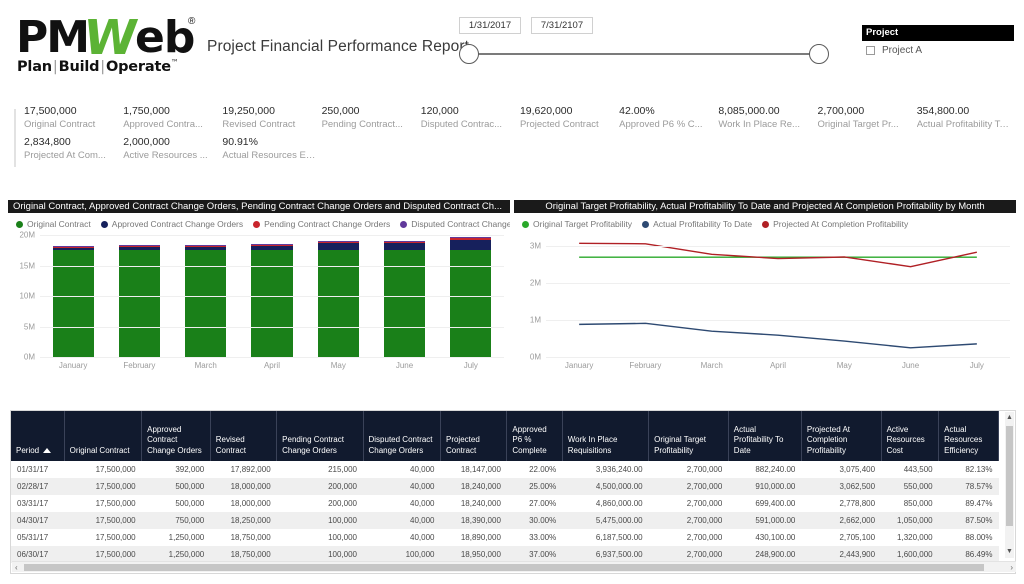 The width and height of the screenshot is (1024, 584). I want to click on checkbox-icon, so click(870, 50).